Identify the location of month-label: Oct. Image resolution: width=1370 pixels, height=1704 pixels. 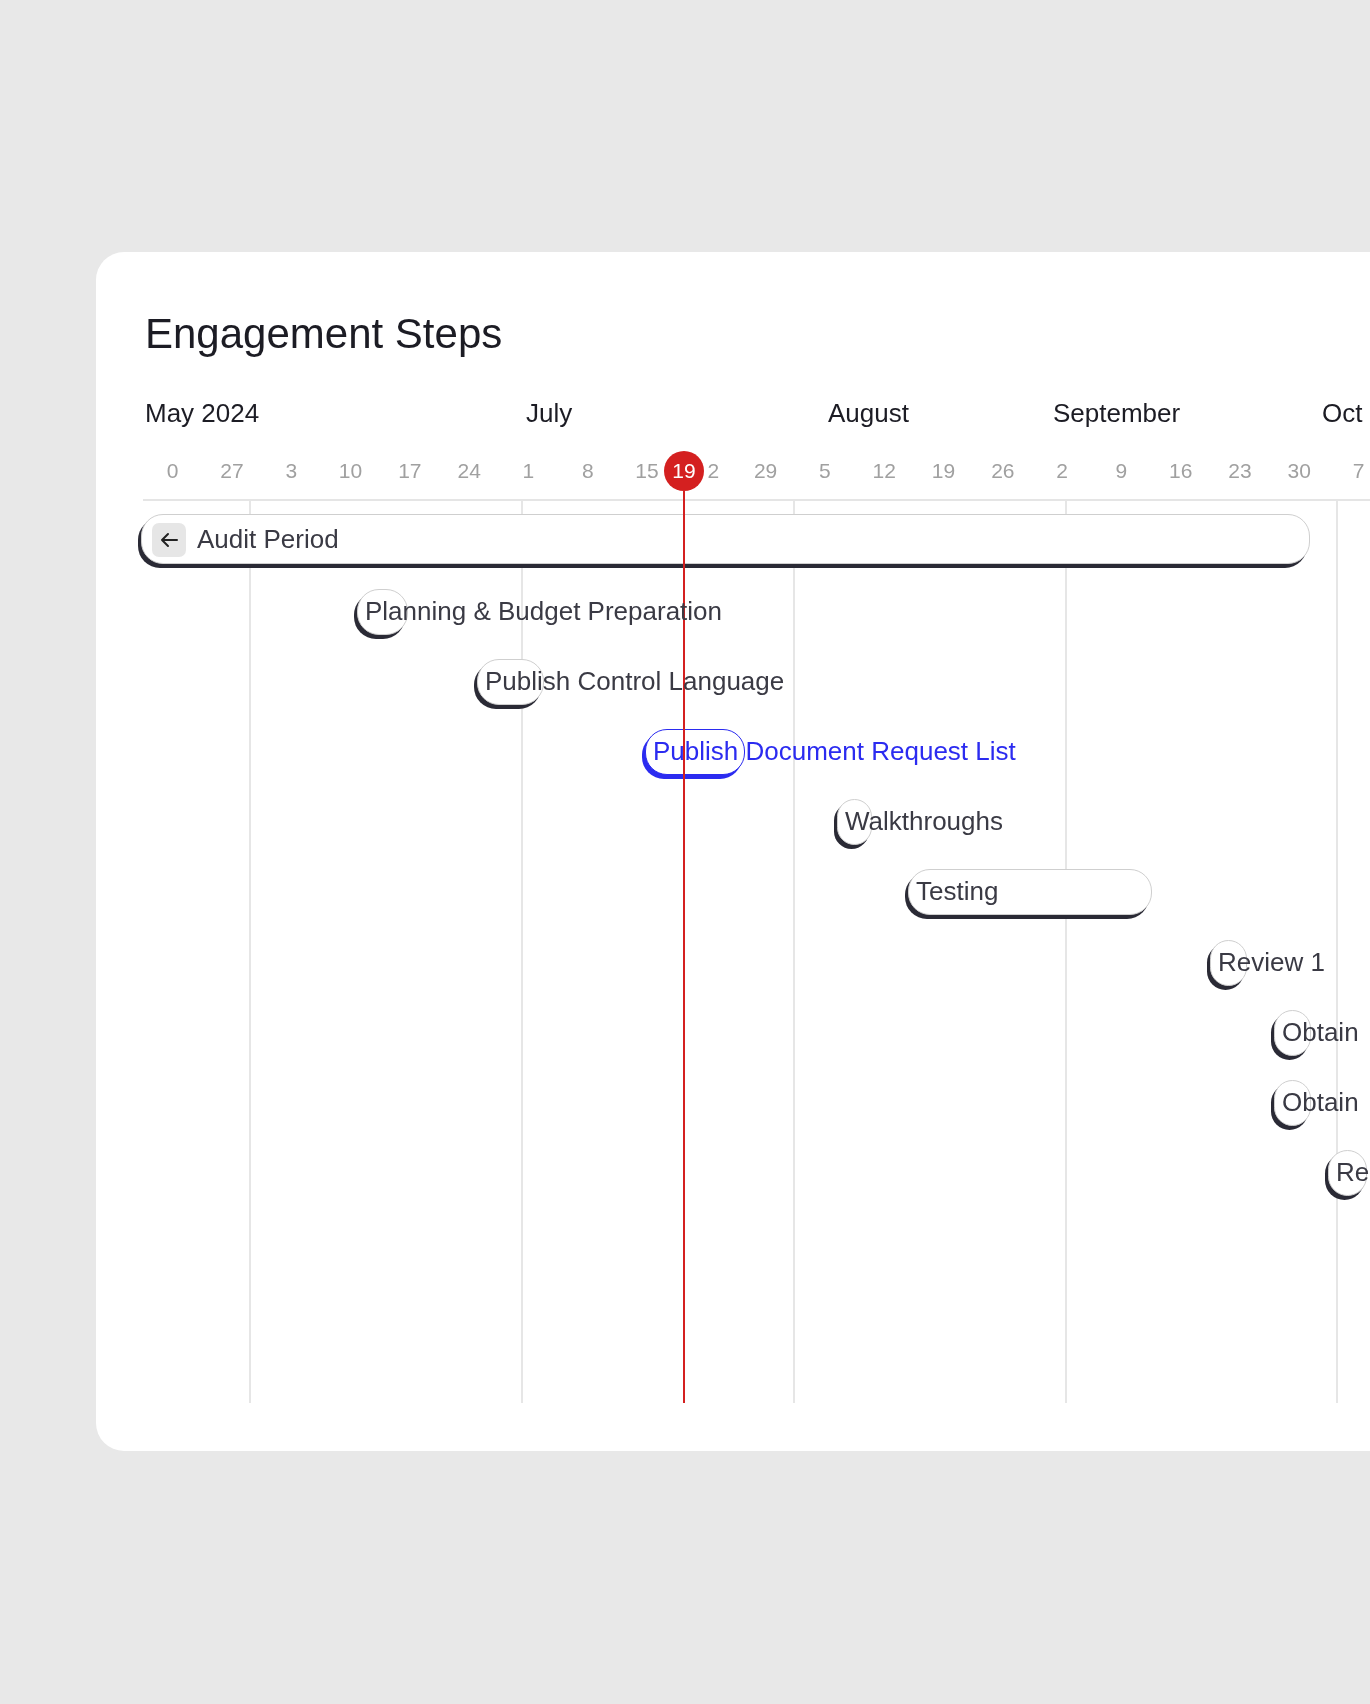
(1342, 413).